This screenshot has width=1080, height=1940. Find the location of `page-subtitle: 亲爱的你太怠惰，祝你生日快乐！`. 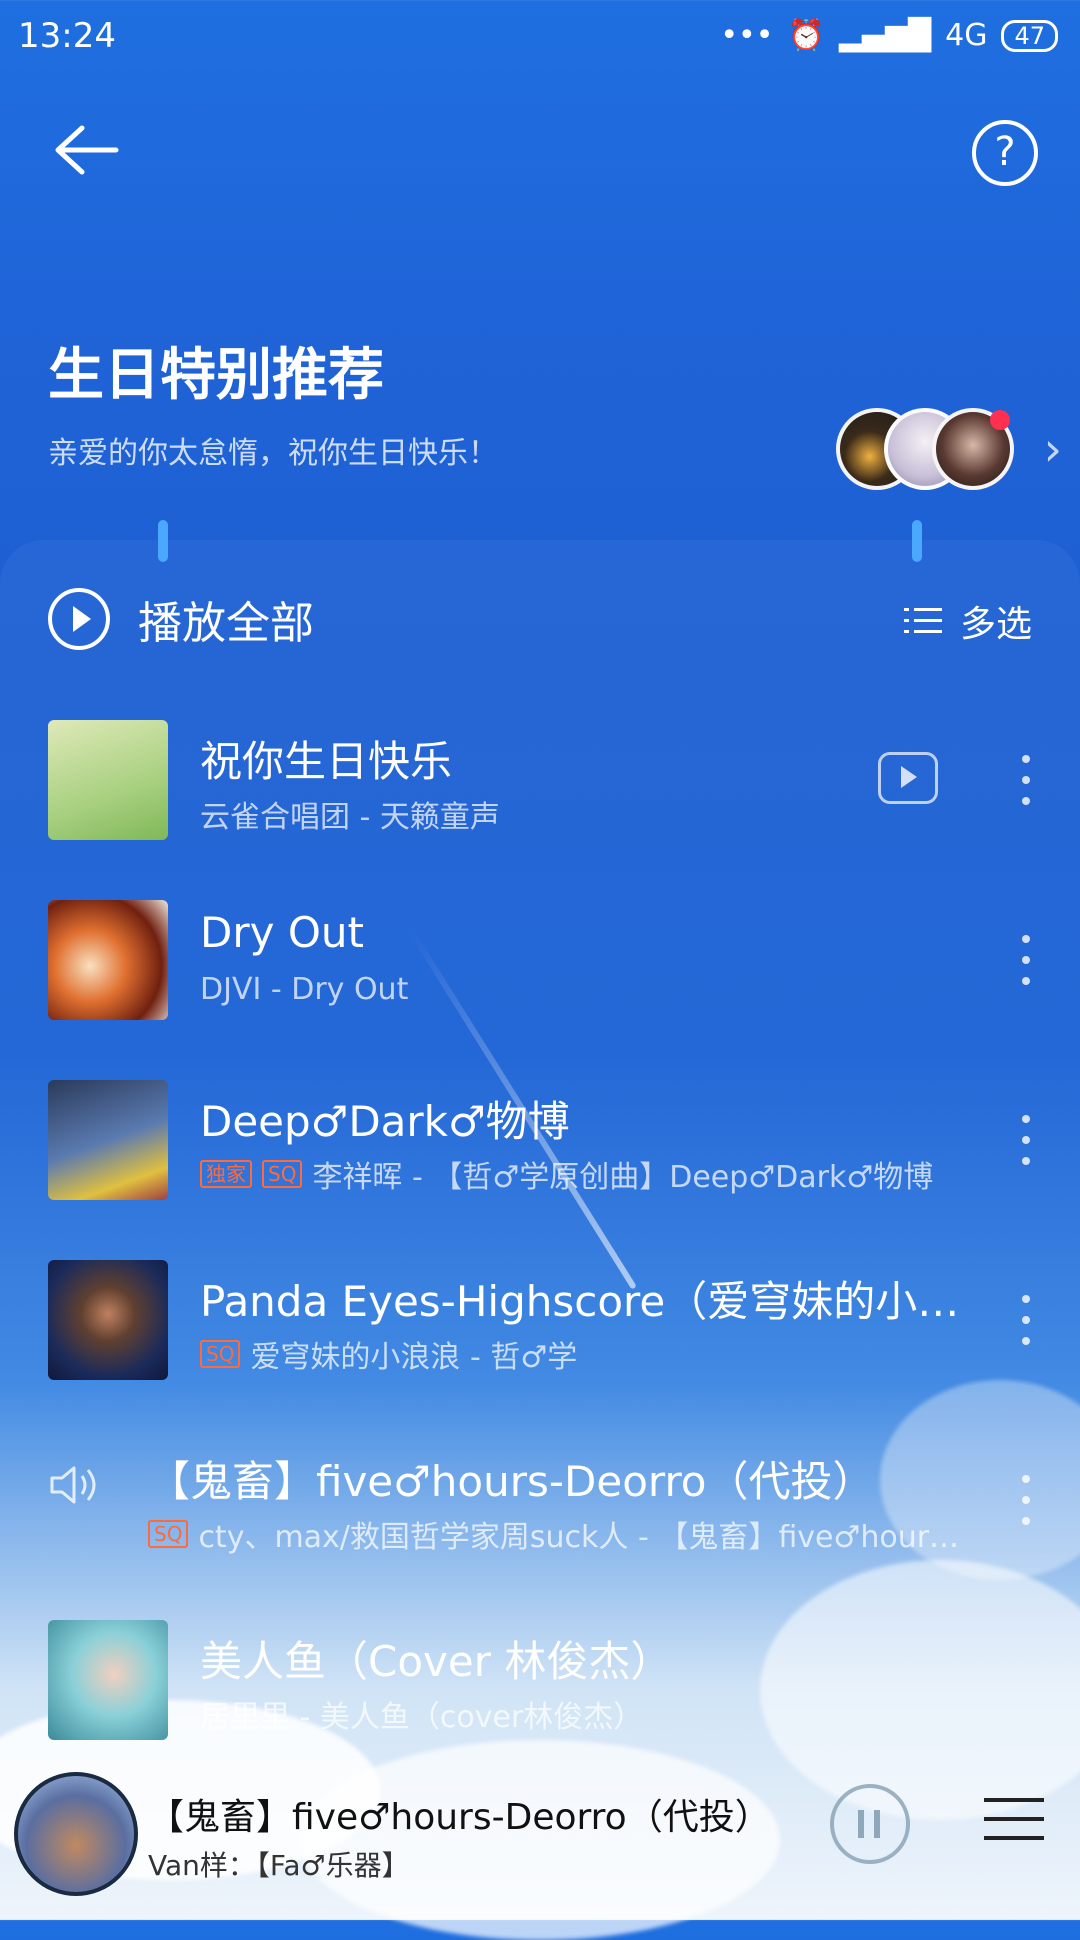

page-subtitle: 亲爱的你太怠惰，祝你生日快乐！ is located at coordinates (273, 453).